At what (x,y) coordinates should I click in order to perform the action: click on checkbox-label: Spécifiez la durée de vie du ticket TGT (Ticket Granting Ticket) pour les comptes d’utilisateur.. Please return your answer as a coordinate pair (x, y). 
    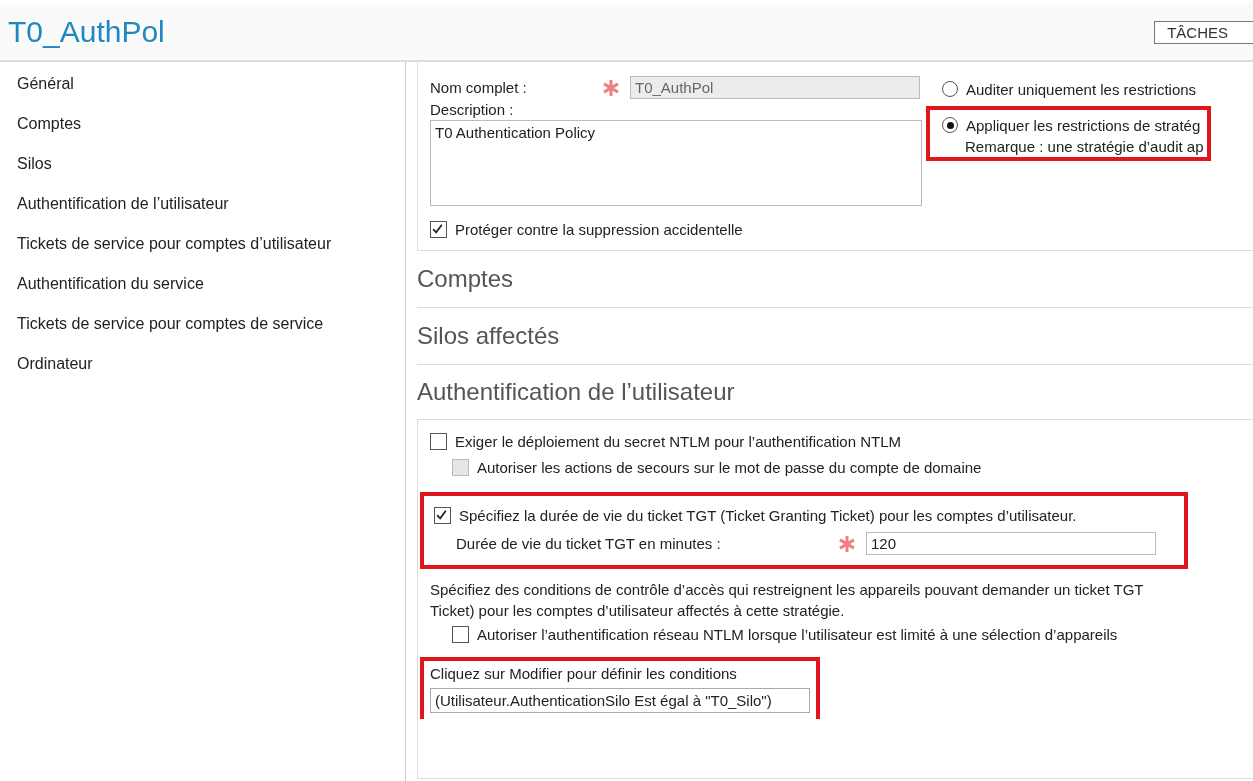
    Looking at the image, I should click on (768, 515).